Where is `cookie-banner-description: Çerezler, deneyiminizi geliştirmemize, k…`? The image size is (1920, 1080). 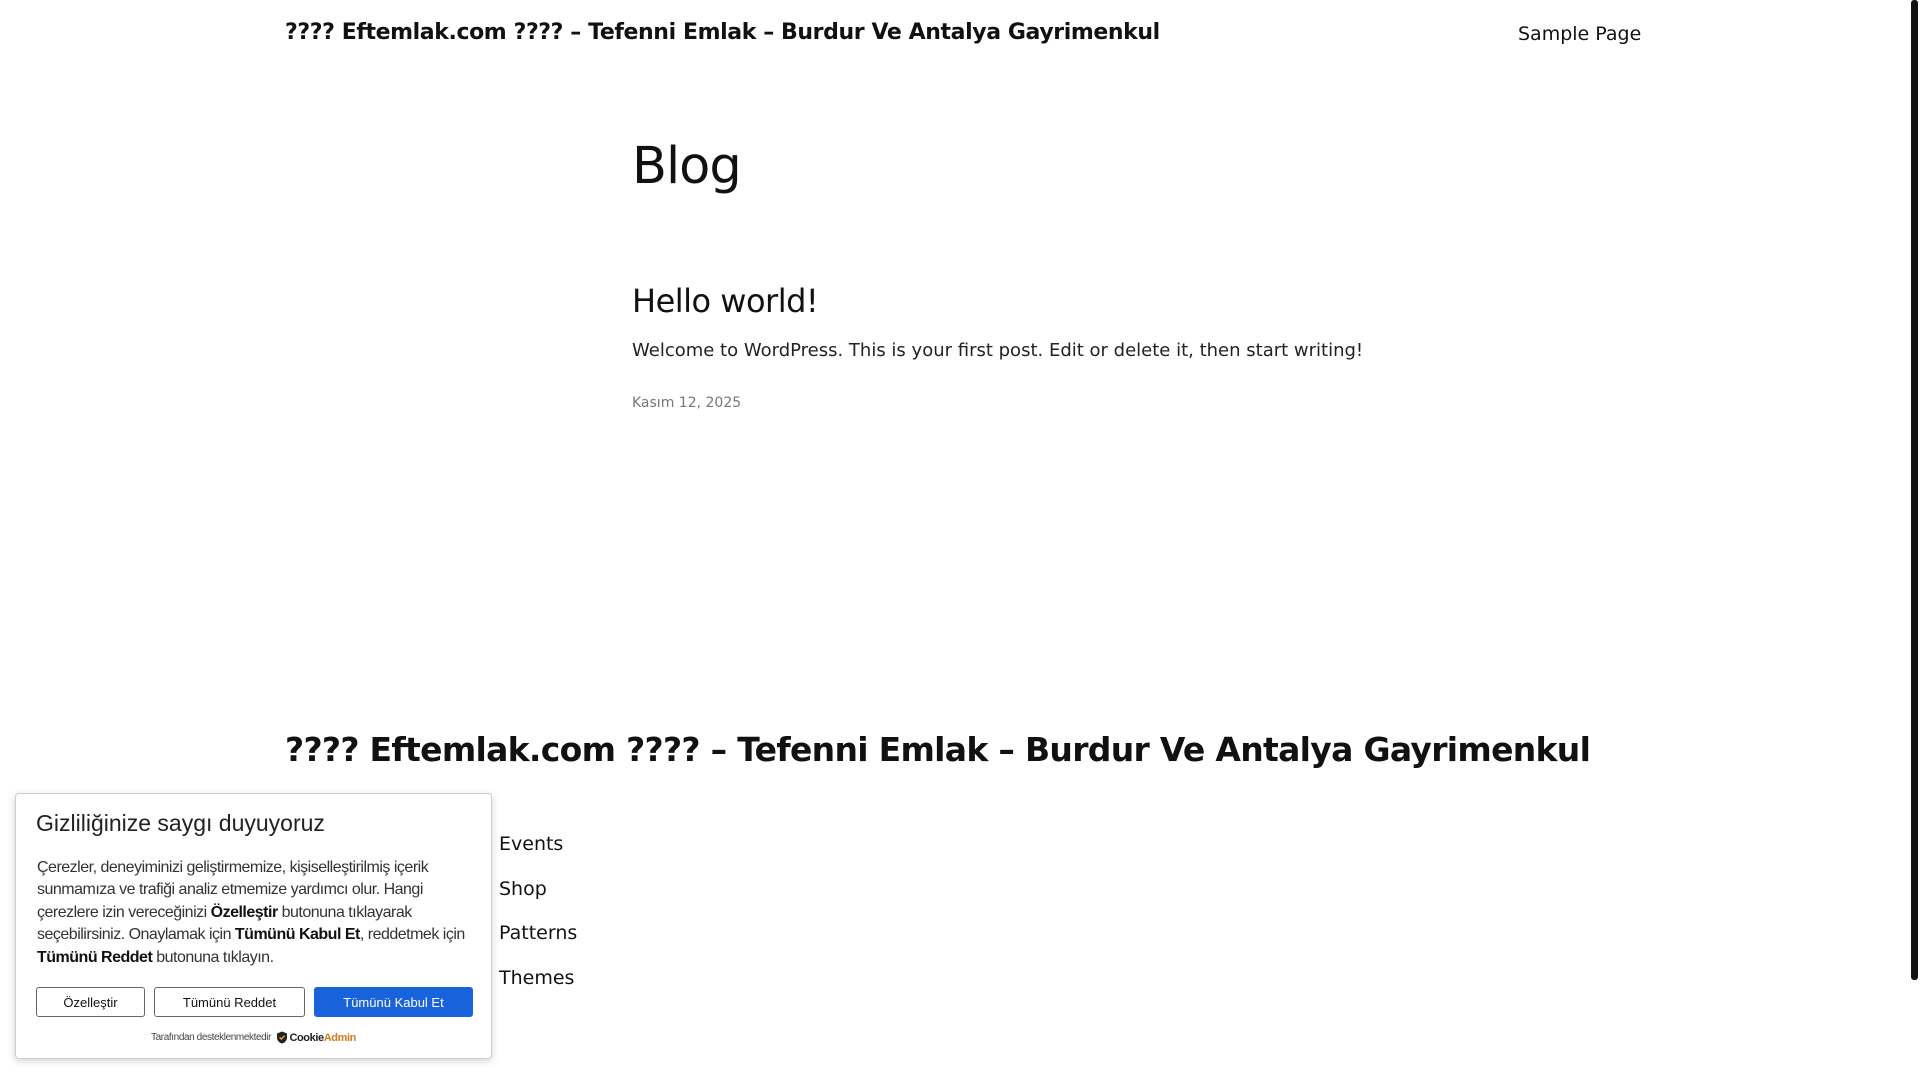 cookie-banner-description: Çerezler, deneyiminizi geliştirmemize, k… is located at coordinates (257, 913).